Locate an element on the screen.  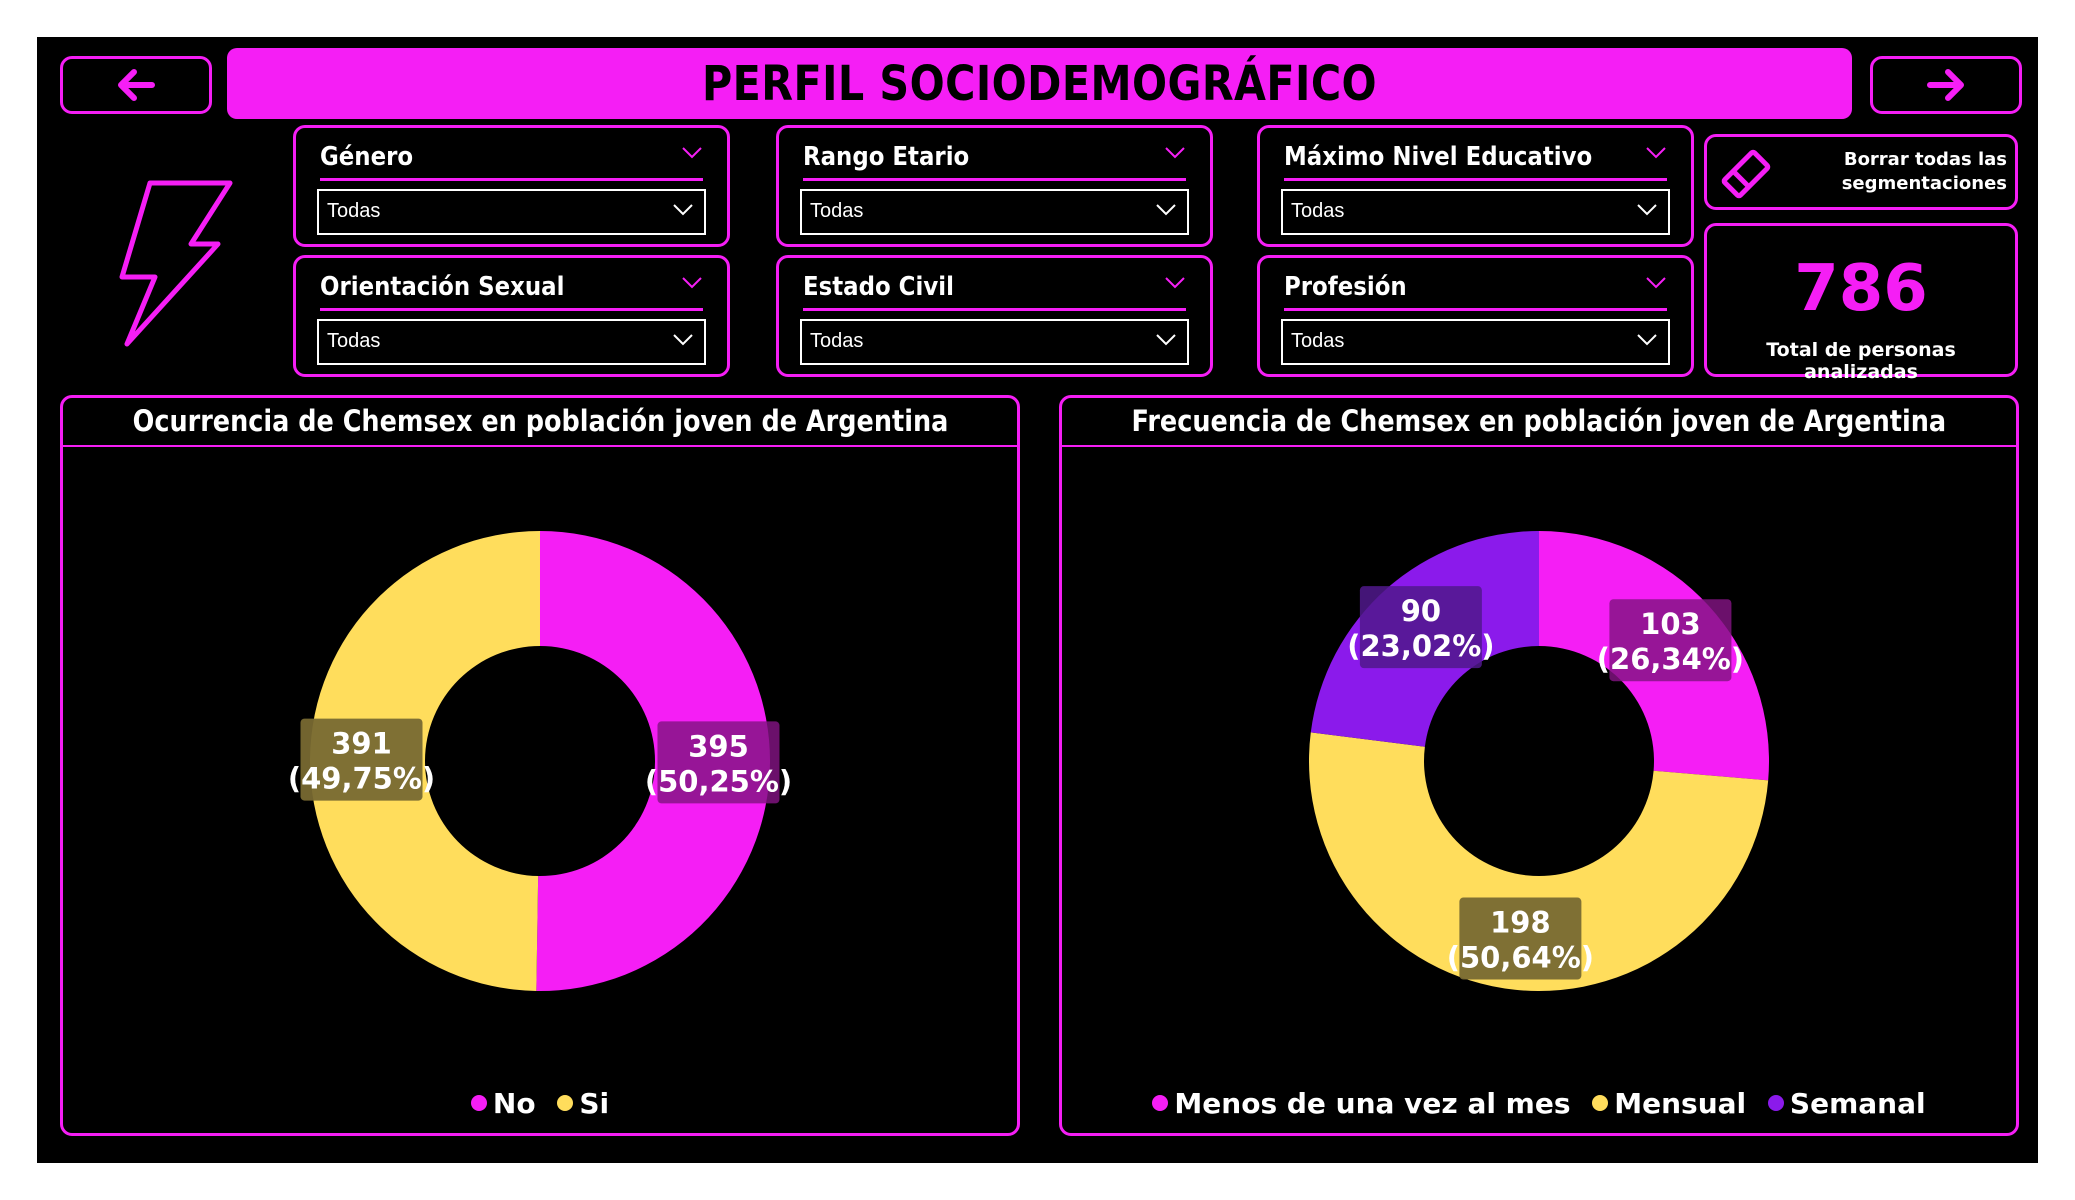
filter-label: Profesión is located at coordinates (1345, 287).